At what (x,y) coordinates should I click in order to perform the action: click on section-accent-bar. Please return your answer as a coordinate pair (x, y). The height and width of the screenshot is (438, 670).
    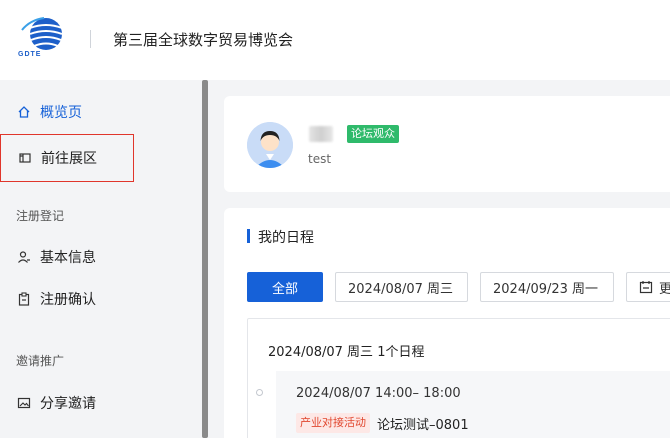
    Looking at the image, I should click on (248, 236).